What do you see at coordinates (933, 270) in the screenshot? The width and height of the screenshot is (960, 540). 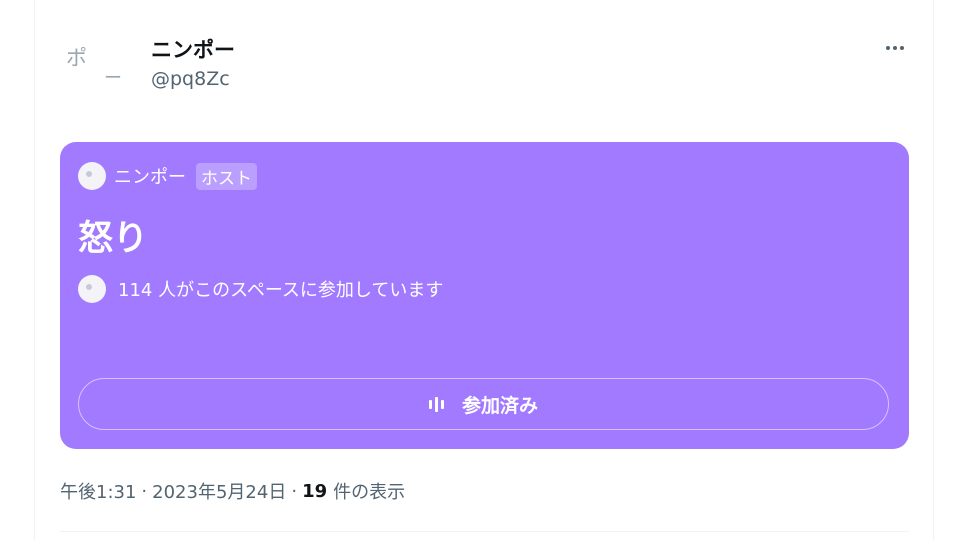 I see `timeline-right-border` at bounding box center [933, 270].